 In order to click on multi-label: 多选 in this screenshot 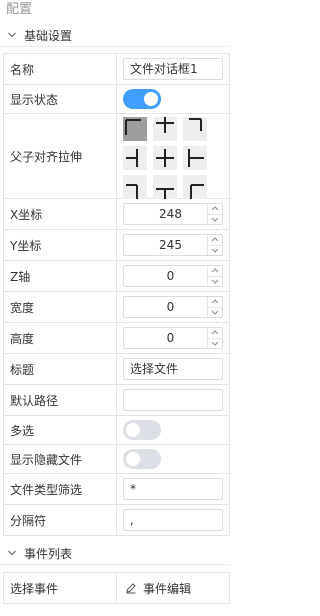, I will do `click(60, 430)`.